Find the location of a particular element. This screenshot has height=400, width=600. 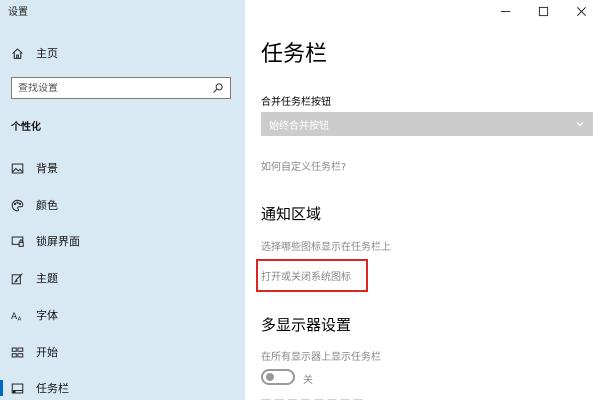

customize-taskbar-link: 如何自定义任务栏? is located at coordinates (303, 165).